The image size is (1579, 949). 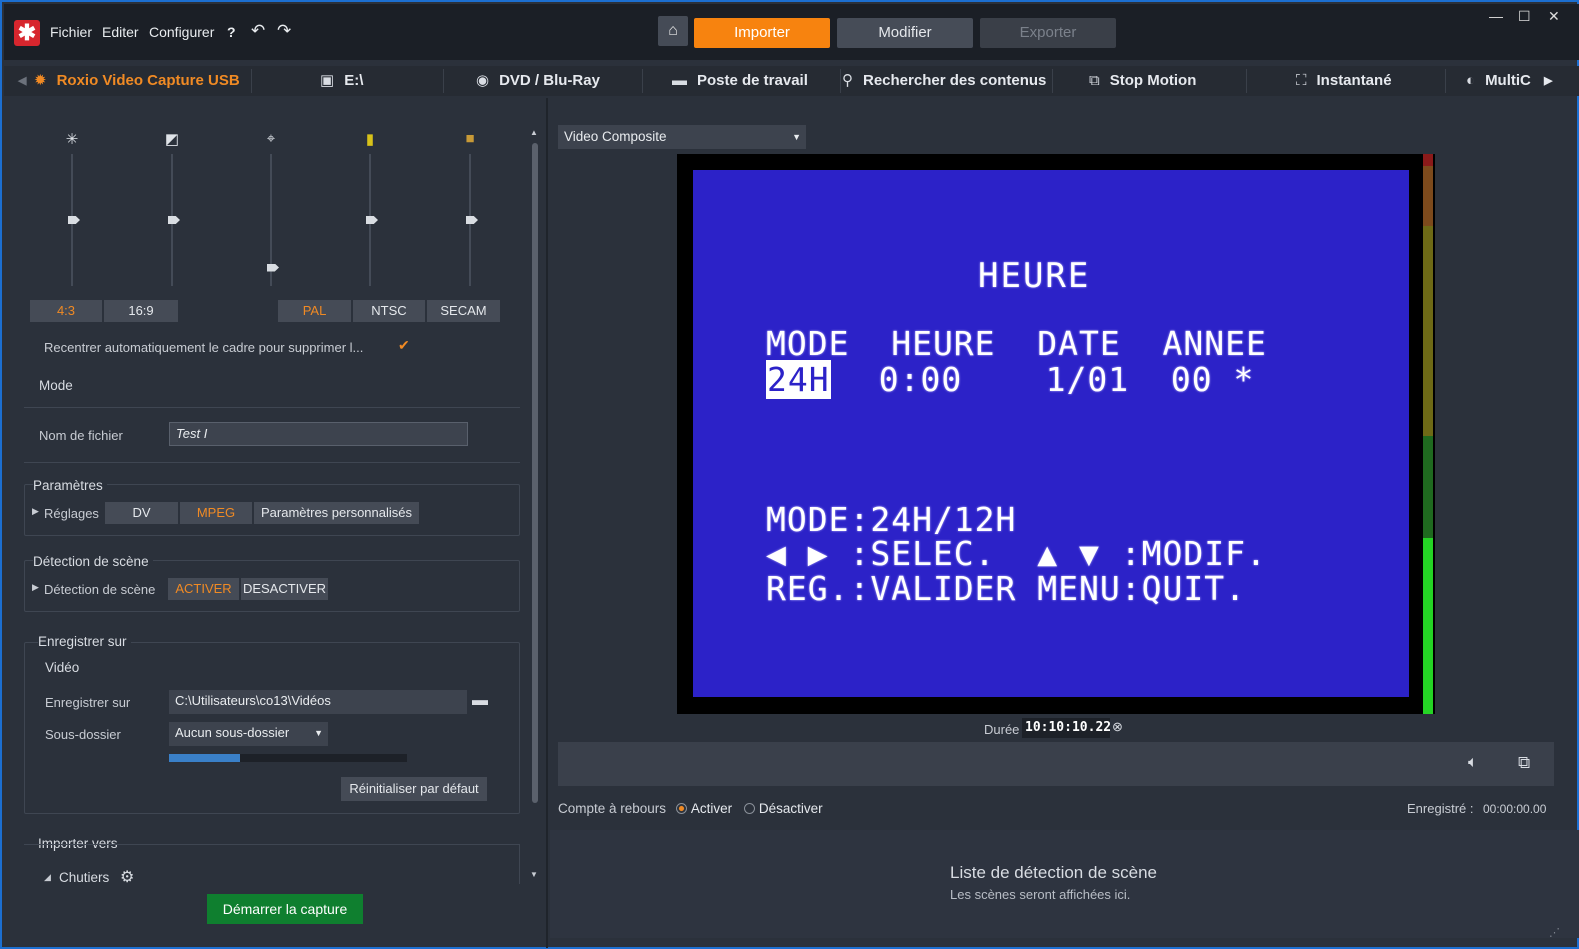 What do you see at coordinates (314, 311) in the screenshot?
I see `pal-button: PAL` at bounding box center [314, 311].